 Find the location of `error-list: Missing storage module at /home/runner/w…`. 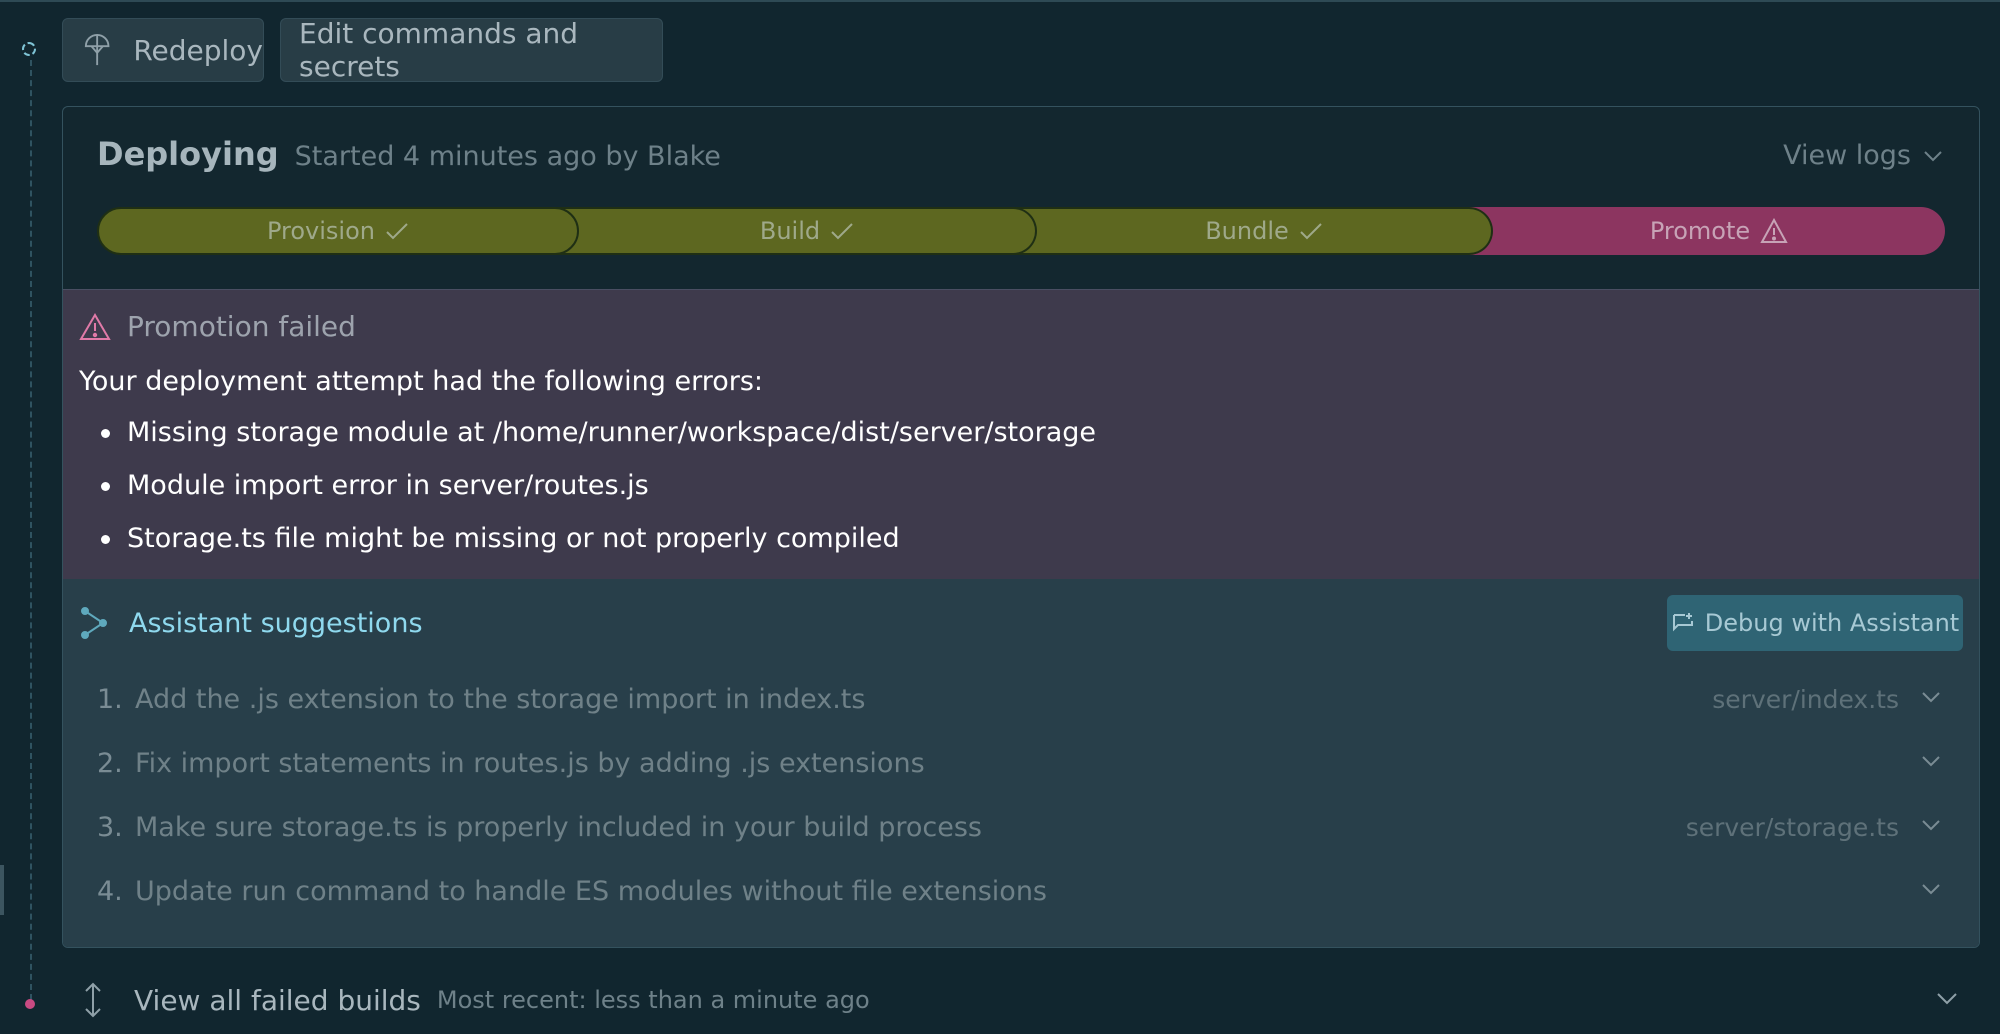

error-list: Missing storage module at /home/runner/w… is located at coordinates (587, 493).